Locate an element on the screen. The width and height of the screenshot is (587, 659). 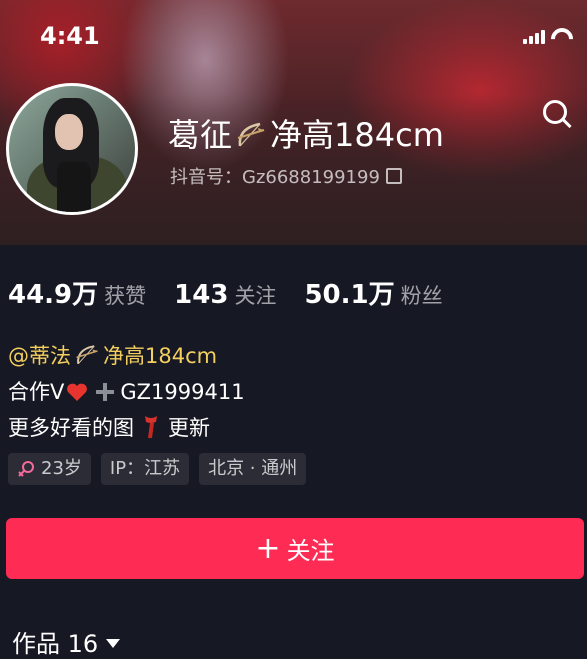
stat-label: 粉丝 is located at coordinates (421, 296).